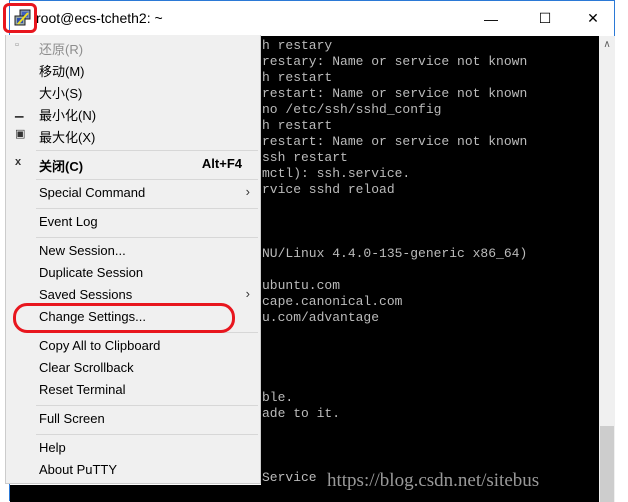  What do you see at coordinates (67, 137) in the screenshot?
I see `menu-item-label: 最大化(X)` at bounding box center [67, 137].